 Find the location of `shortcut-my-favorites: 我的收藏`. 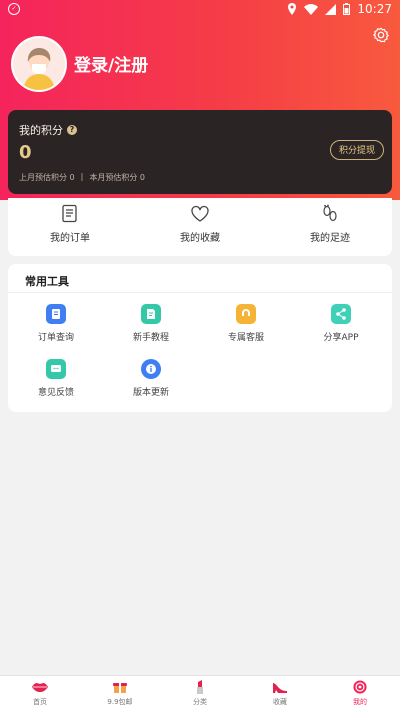

shortcut-my-favorites: 我的收藏 is located at coordinates (200, 224).